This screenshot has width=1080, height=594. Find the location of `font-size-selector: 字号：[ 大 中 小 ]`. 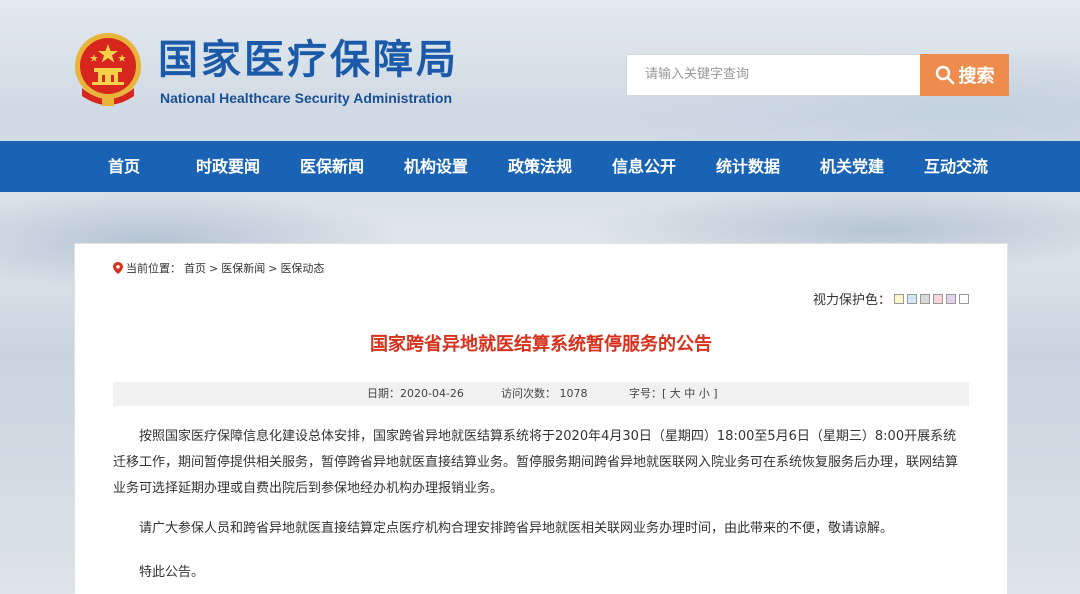

font-size-selector: 字号：[ 大 中 小 ] is located at coordinates (673, 394).